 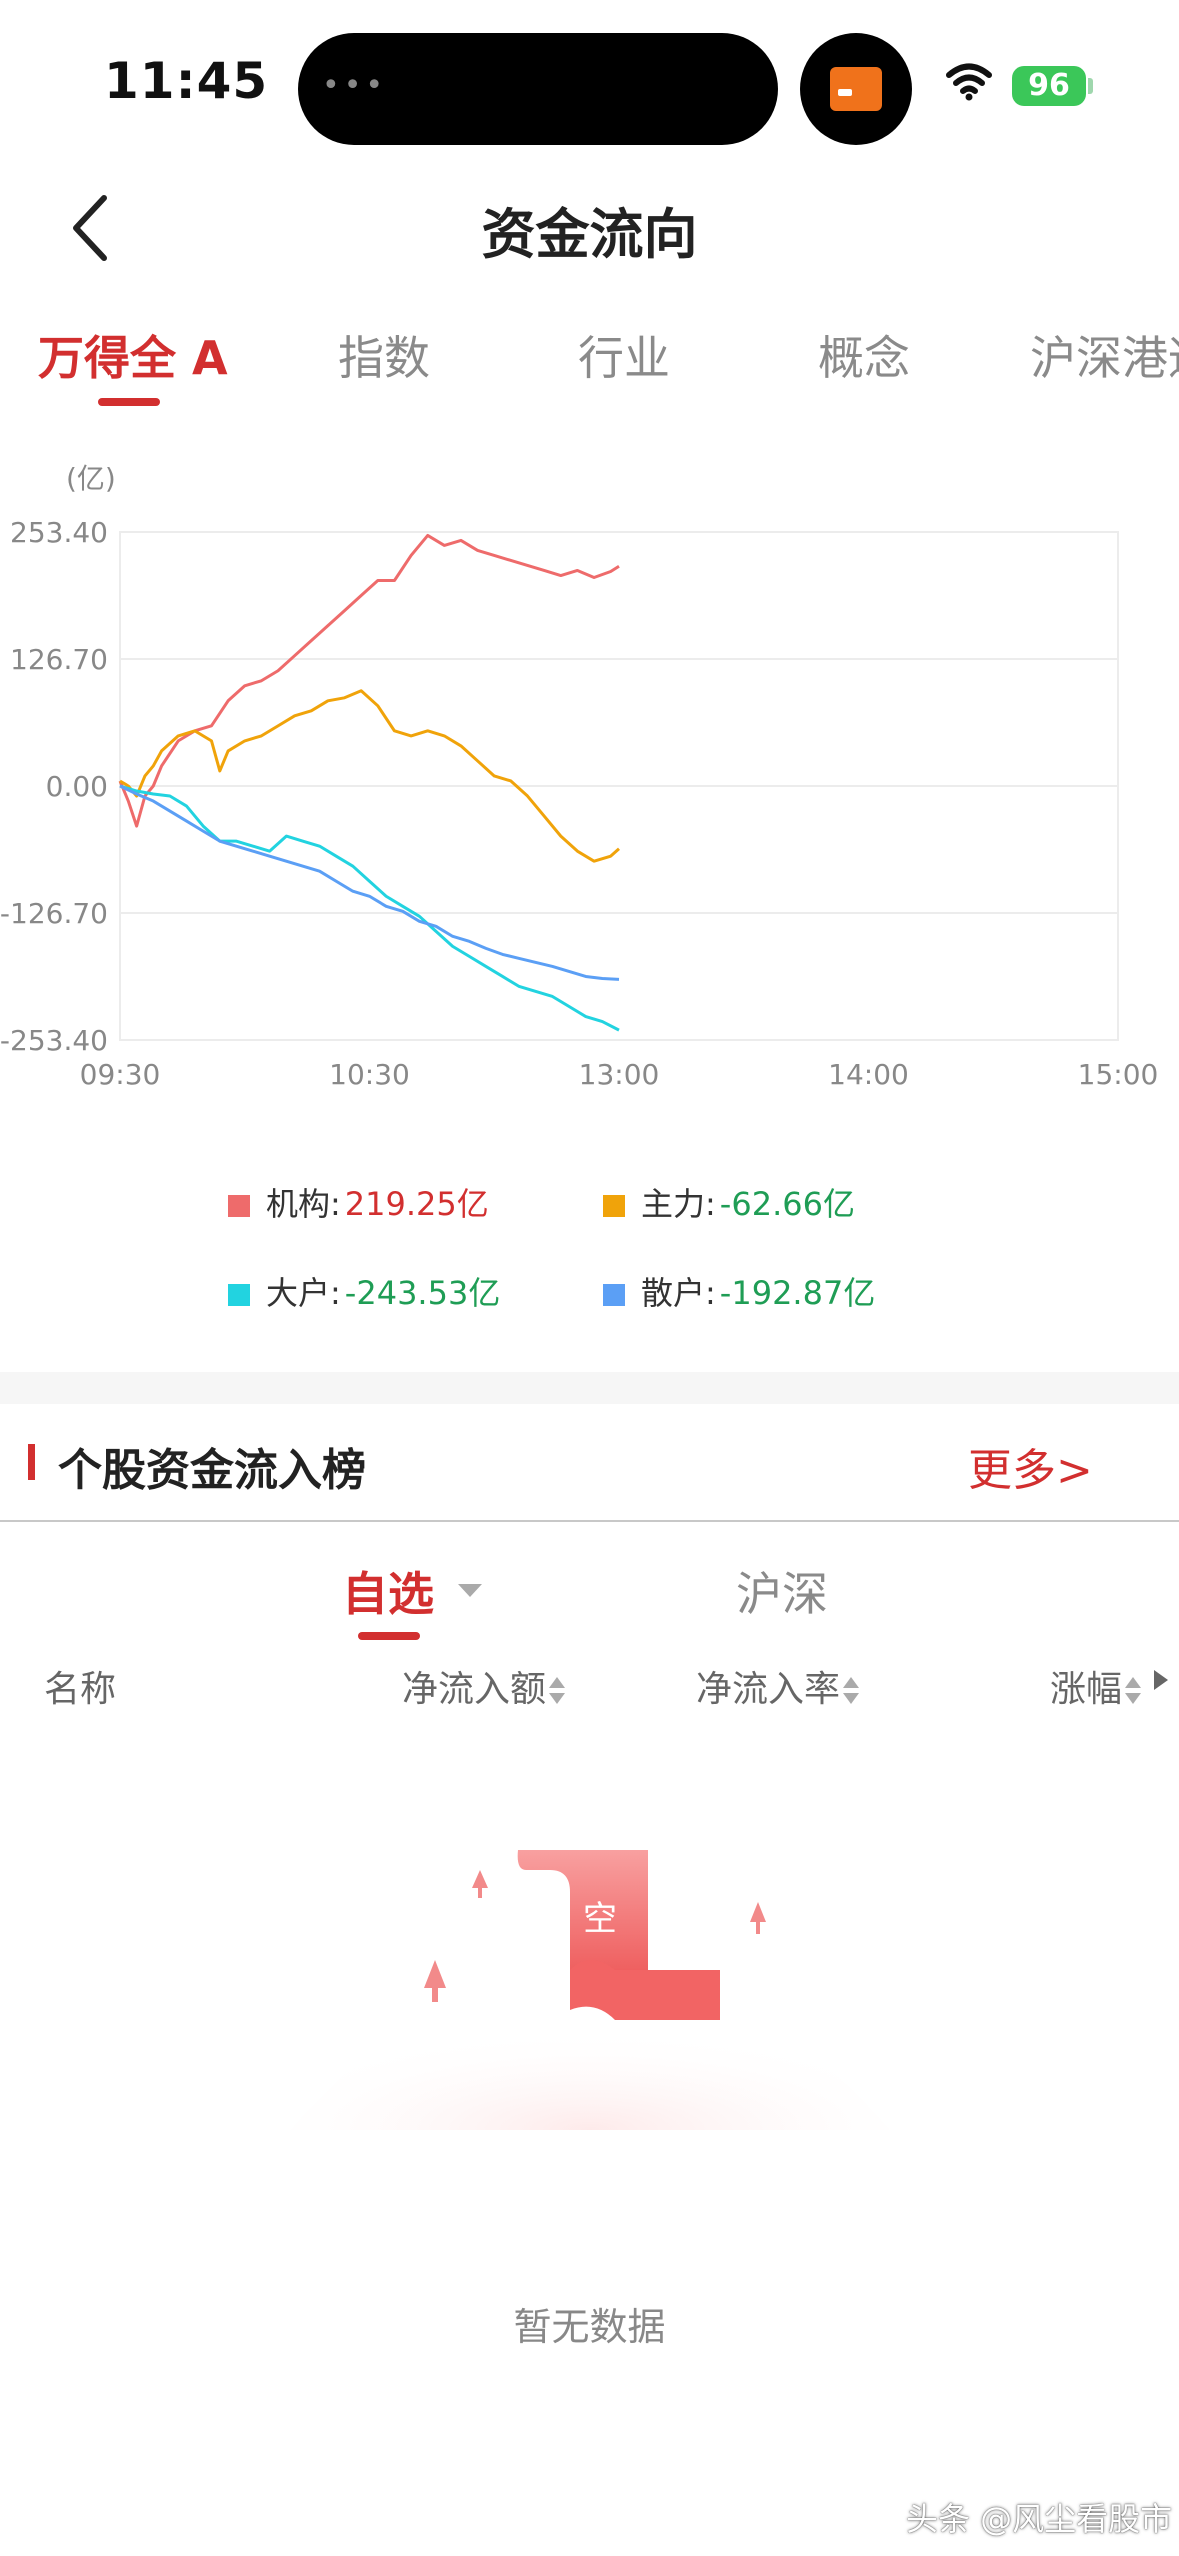 What do you see at coordinates (384, 355) in the screenshot?
I see `tab-index: 指数` at bounding box center [384, 355].